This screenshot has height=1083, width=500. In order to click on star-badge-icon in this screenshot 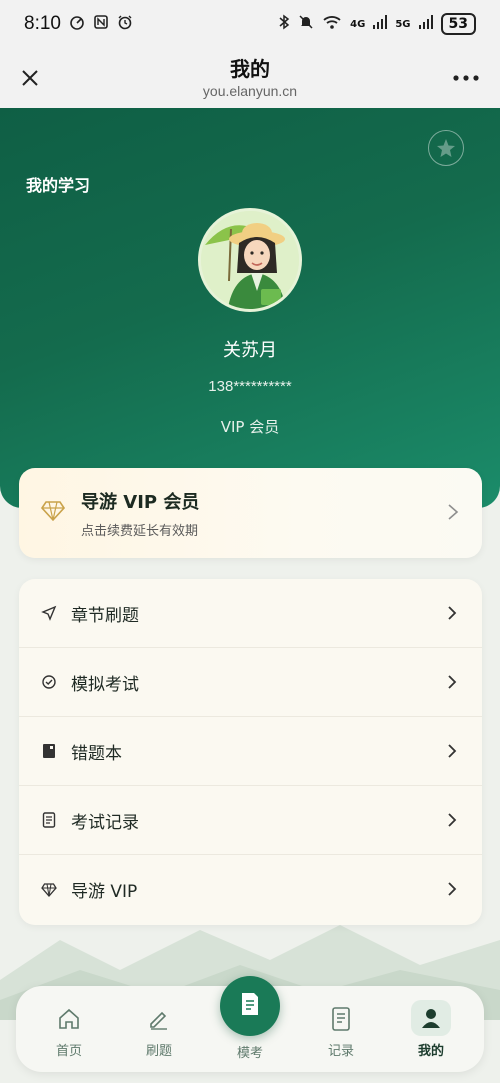, I will do `click(446, 148)`.